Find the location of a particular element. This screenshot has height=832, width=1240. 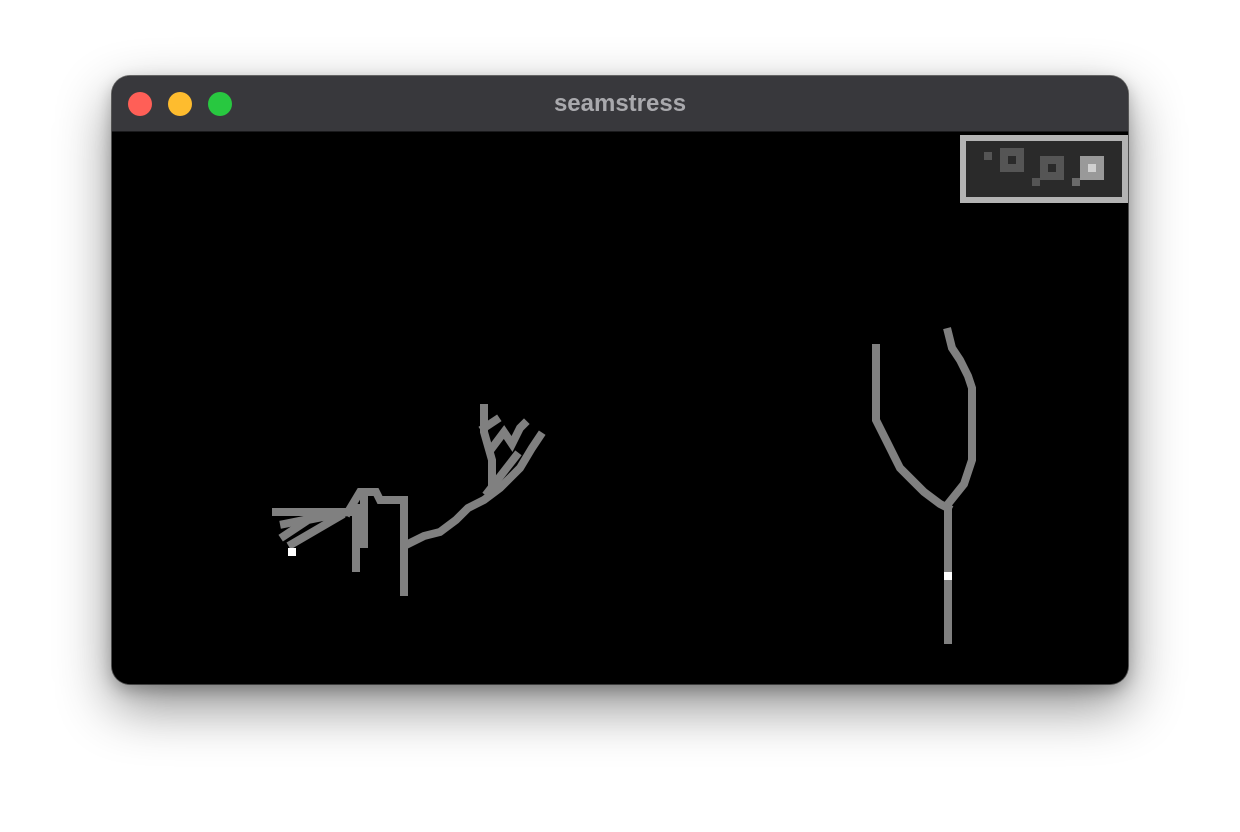

stroke-left-arm is located at coordinates (474, 490).